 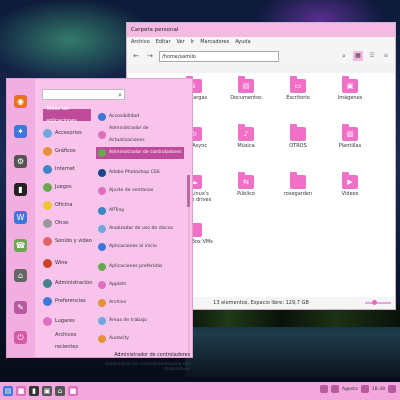 What do you see at coordinates (350, 132) in the screenshot?
I see `template-icon: ▧` at bounding box center [350, 132].